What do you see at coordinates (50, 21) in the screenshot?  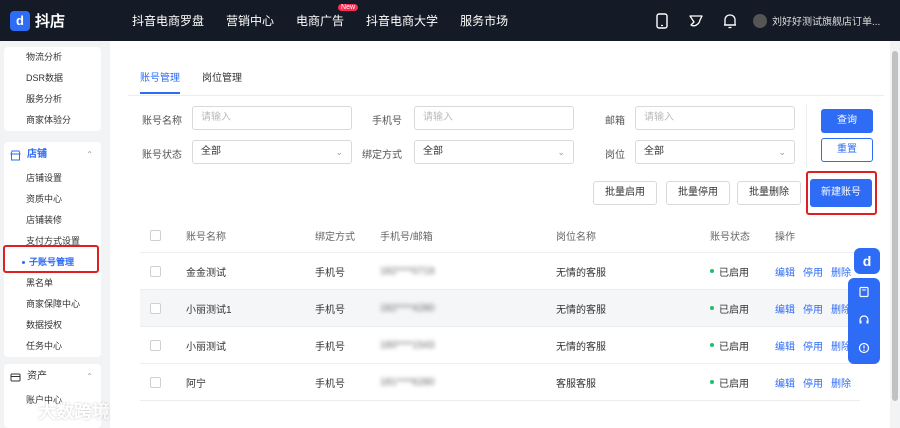 I see `logo-text: 抖店` at bounding box center [50, 21].